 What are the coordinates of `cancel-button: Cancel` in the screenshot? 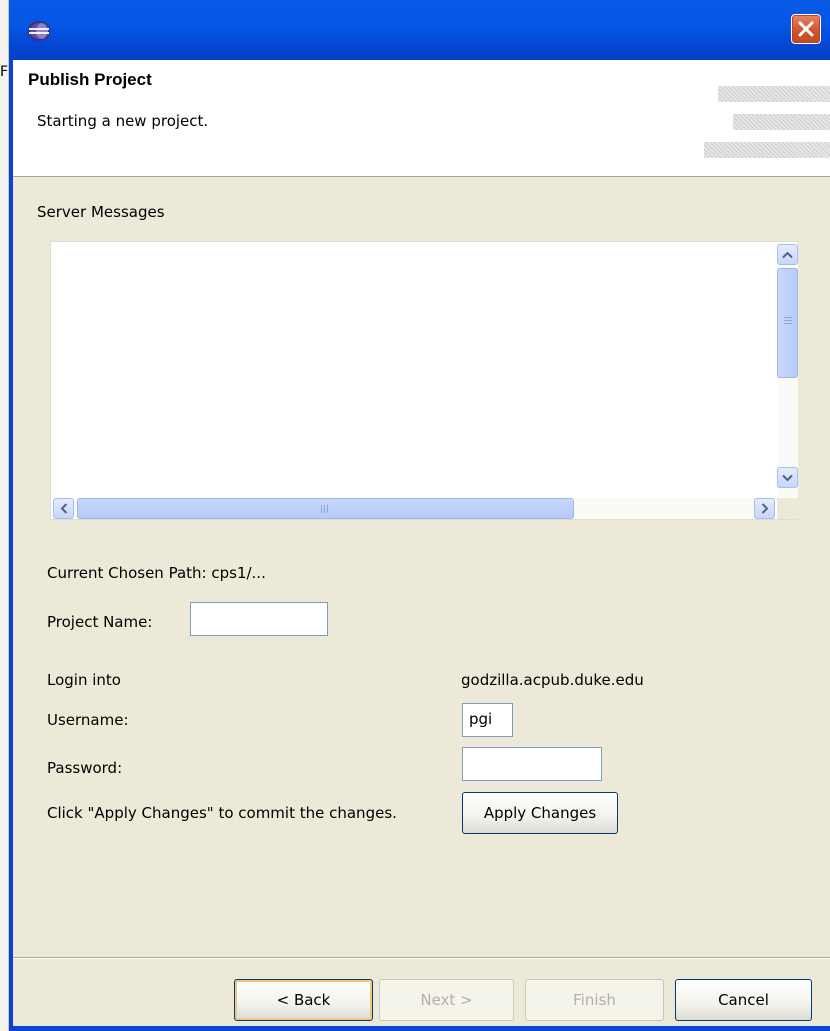 It's located at (743, 1000).